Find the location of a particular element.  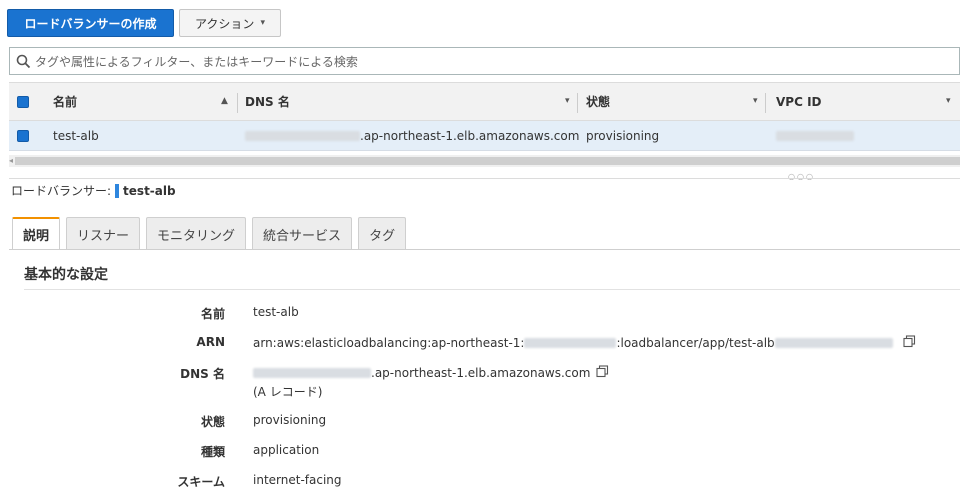

column-header-state: 状態 is located at coordinates (598, 101).